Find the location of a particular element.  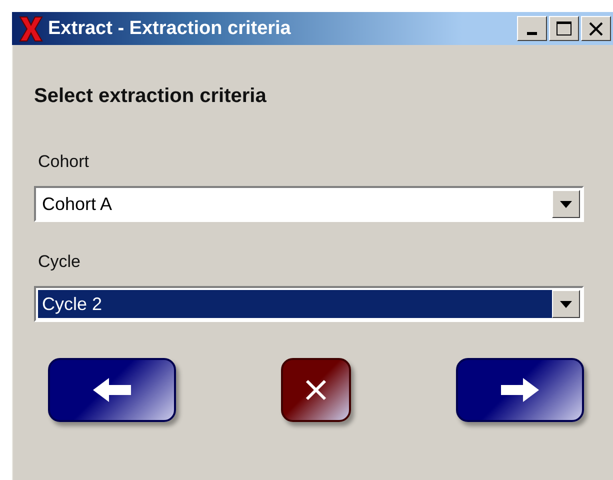

cancel-button is located at coordinates (316, 390).